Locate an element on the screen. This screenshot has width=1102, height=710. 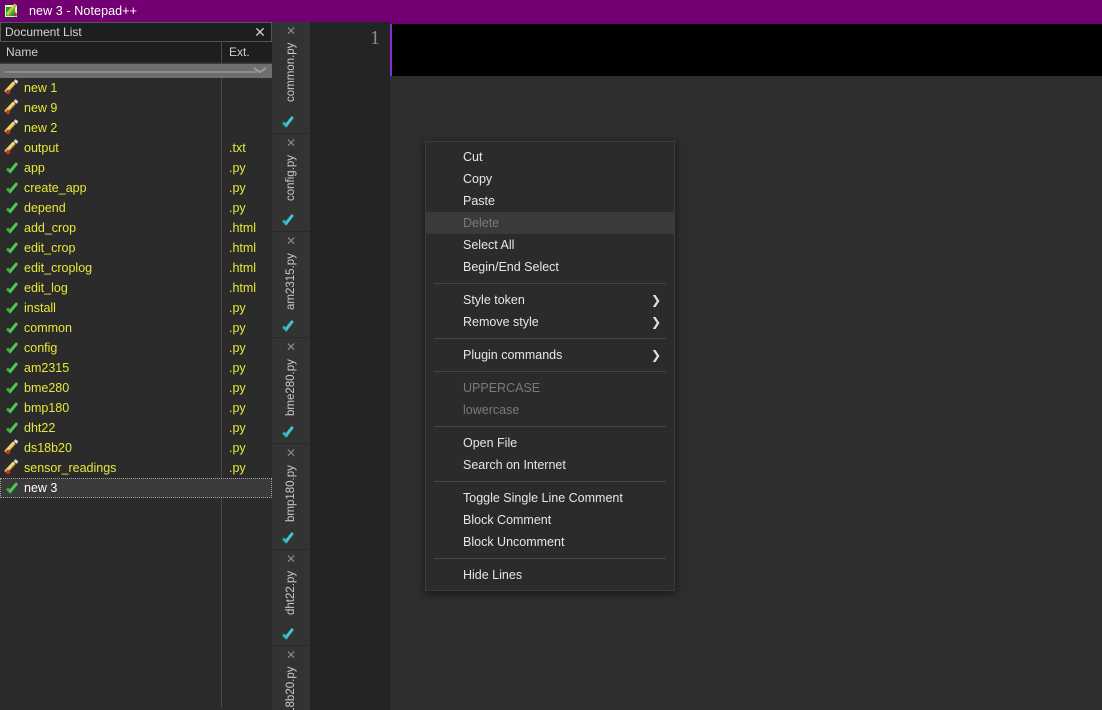
list-item-name: common is located at coordinates (48, 328).